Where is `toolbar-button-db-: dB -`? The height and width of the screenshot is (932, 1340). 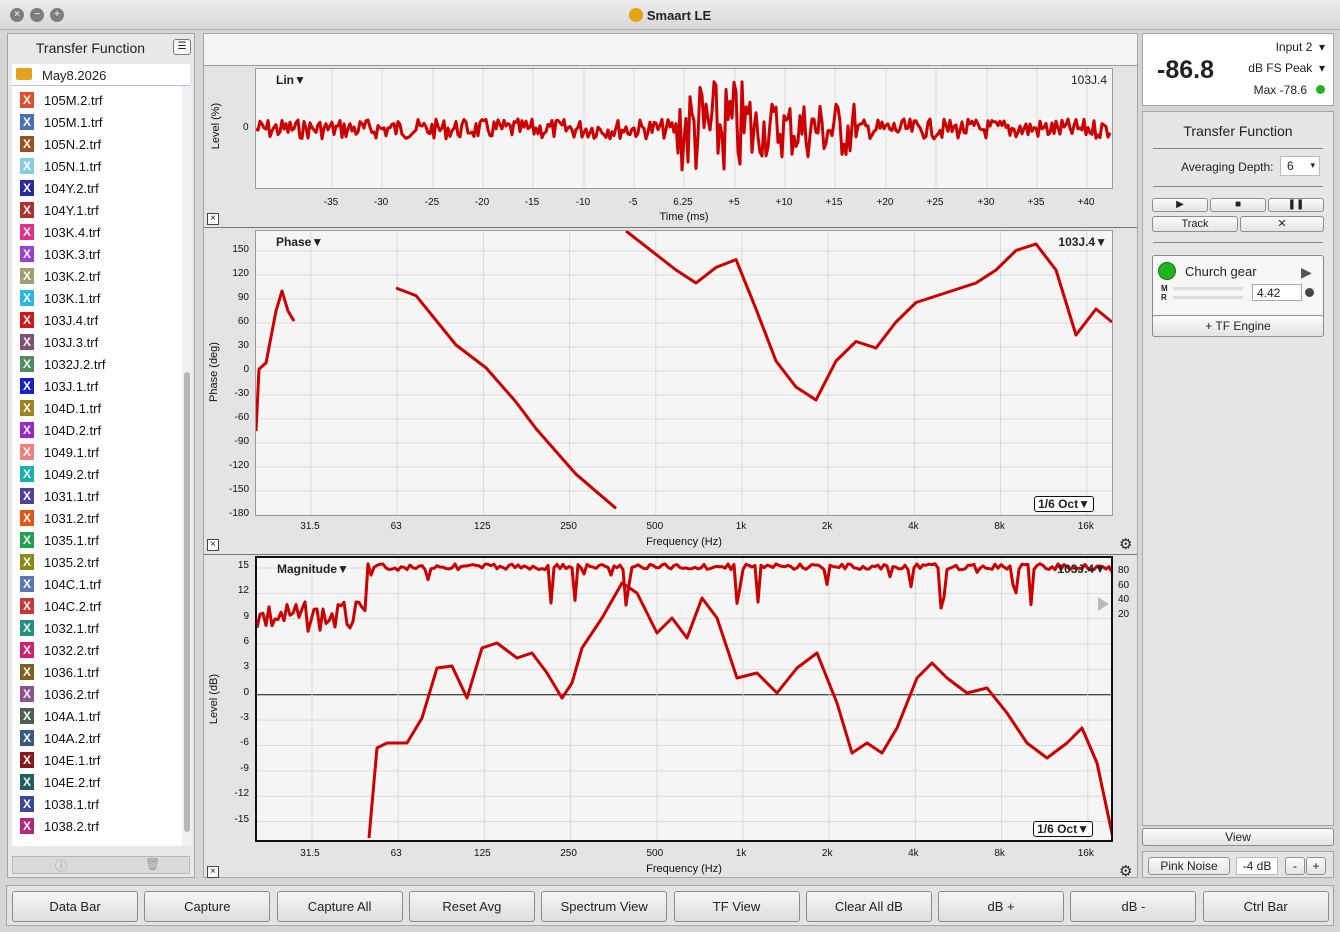 toolbar-button-db-: dB - is located at coordinates (1133, 906).